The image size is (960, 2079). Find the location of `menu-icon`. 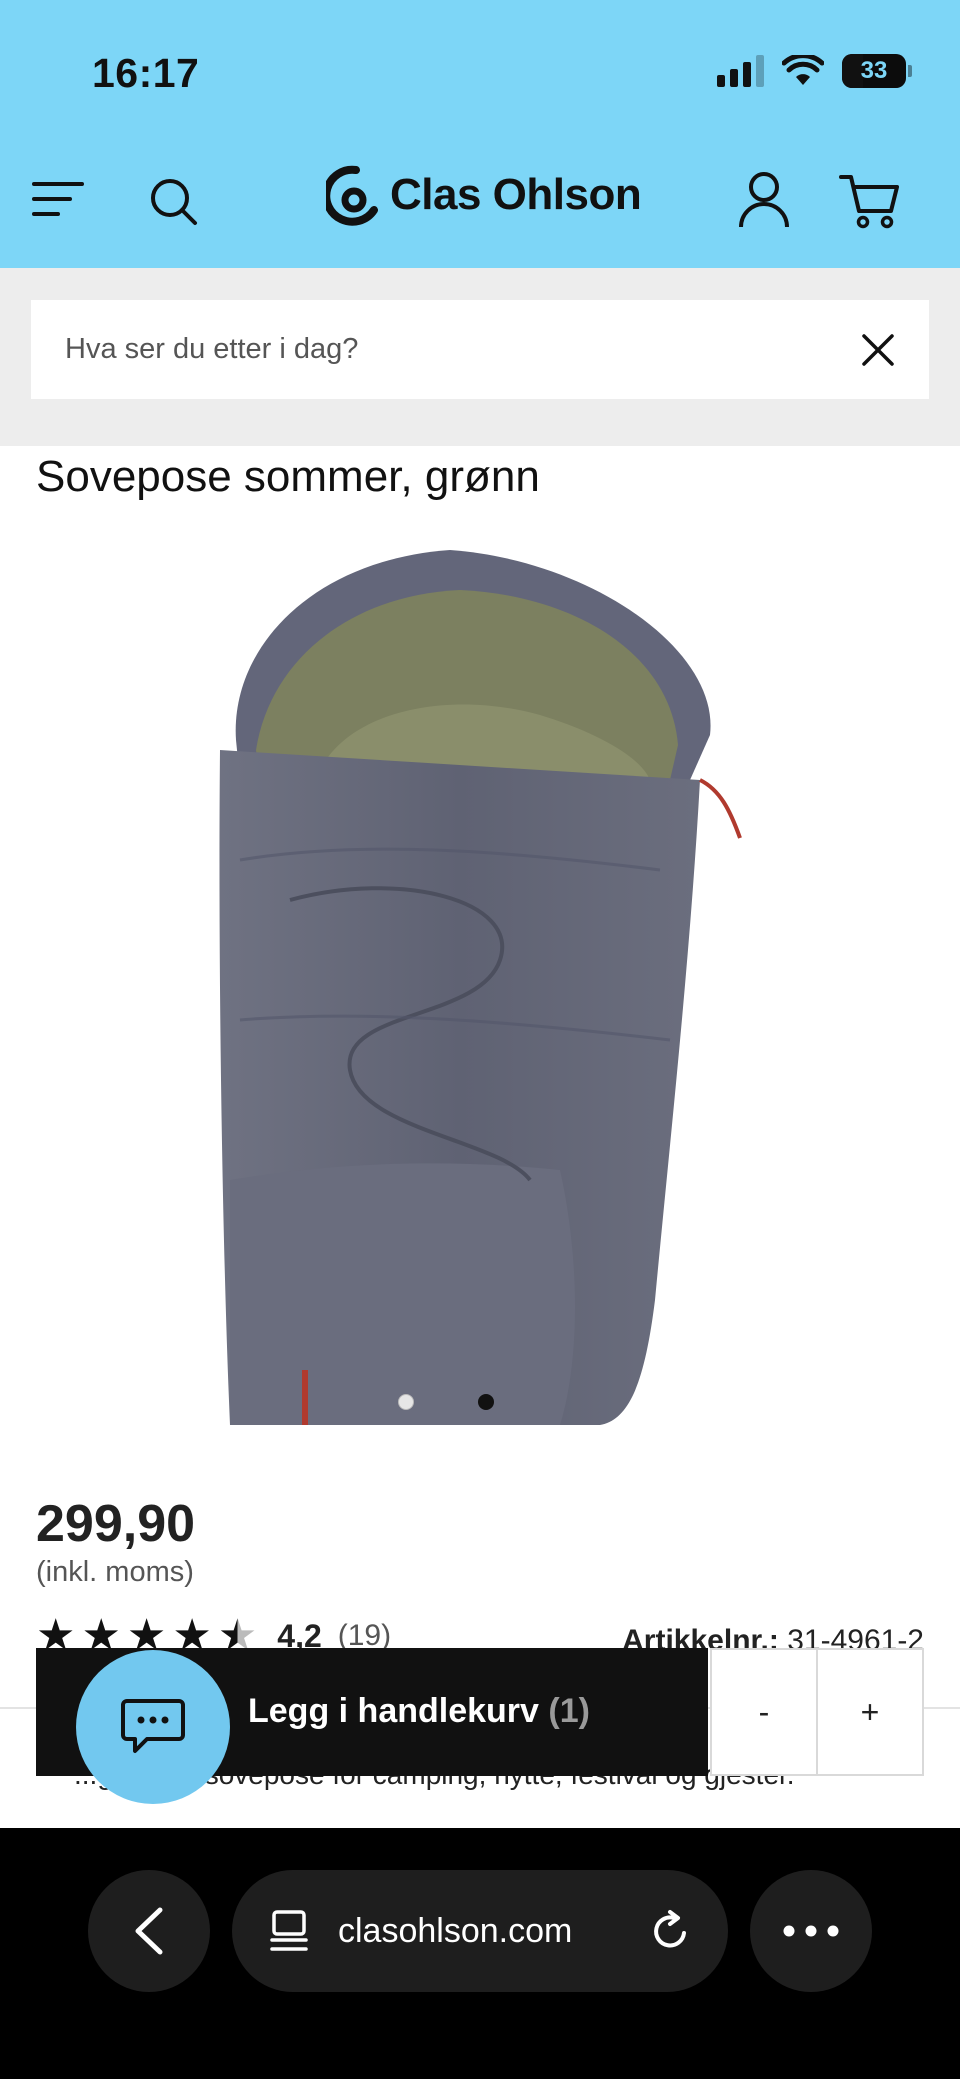

menu-icon is located at coordinates (58, 199).